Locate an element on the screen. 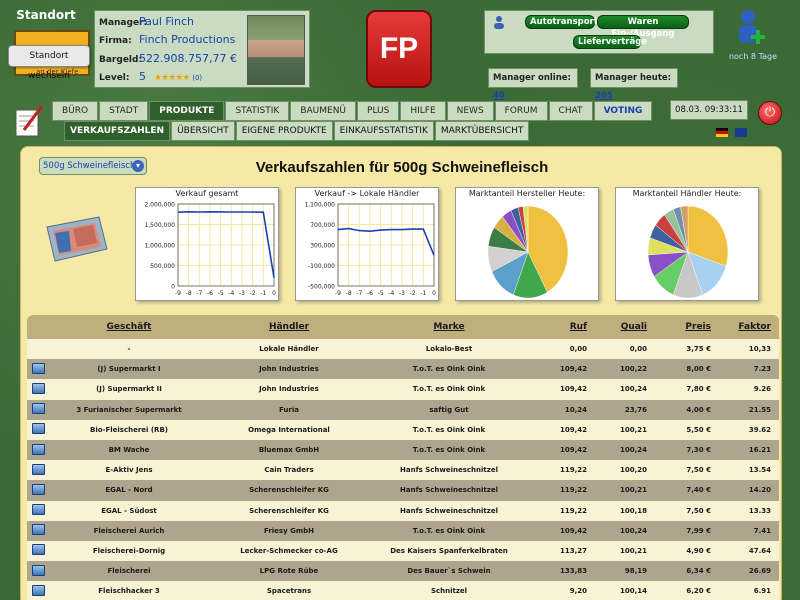  manager-heute-link: 265 is located at coordinates (604, 96).